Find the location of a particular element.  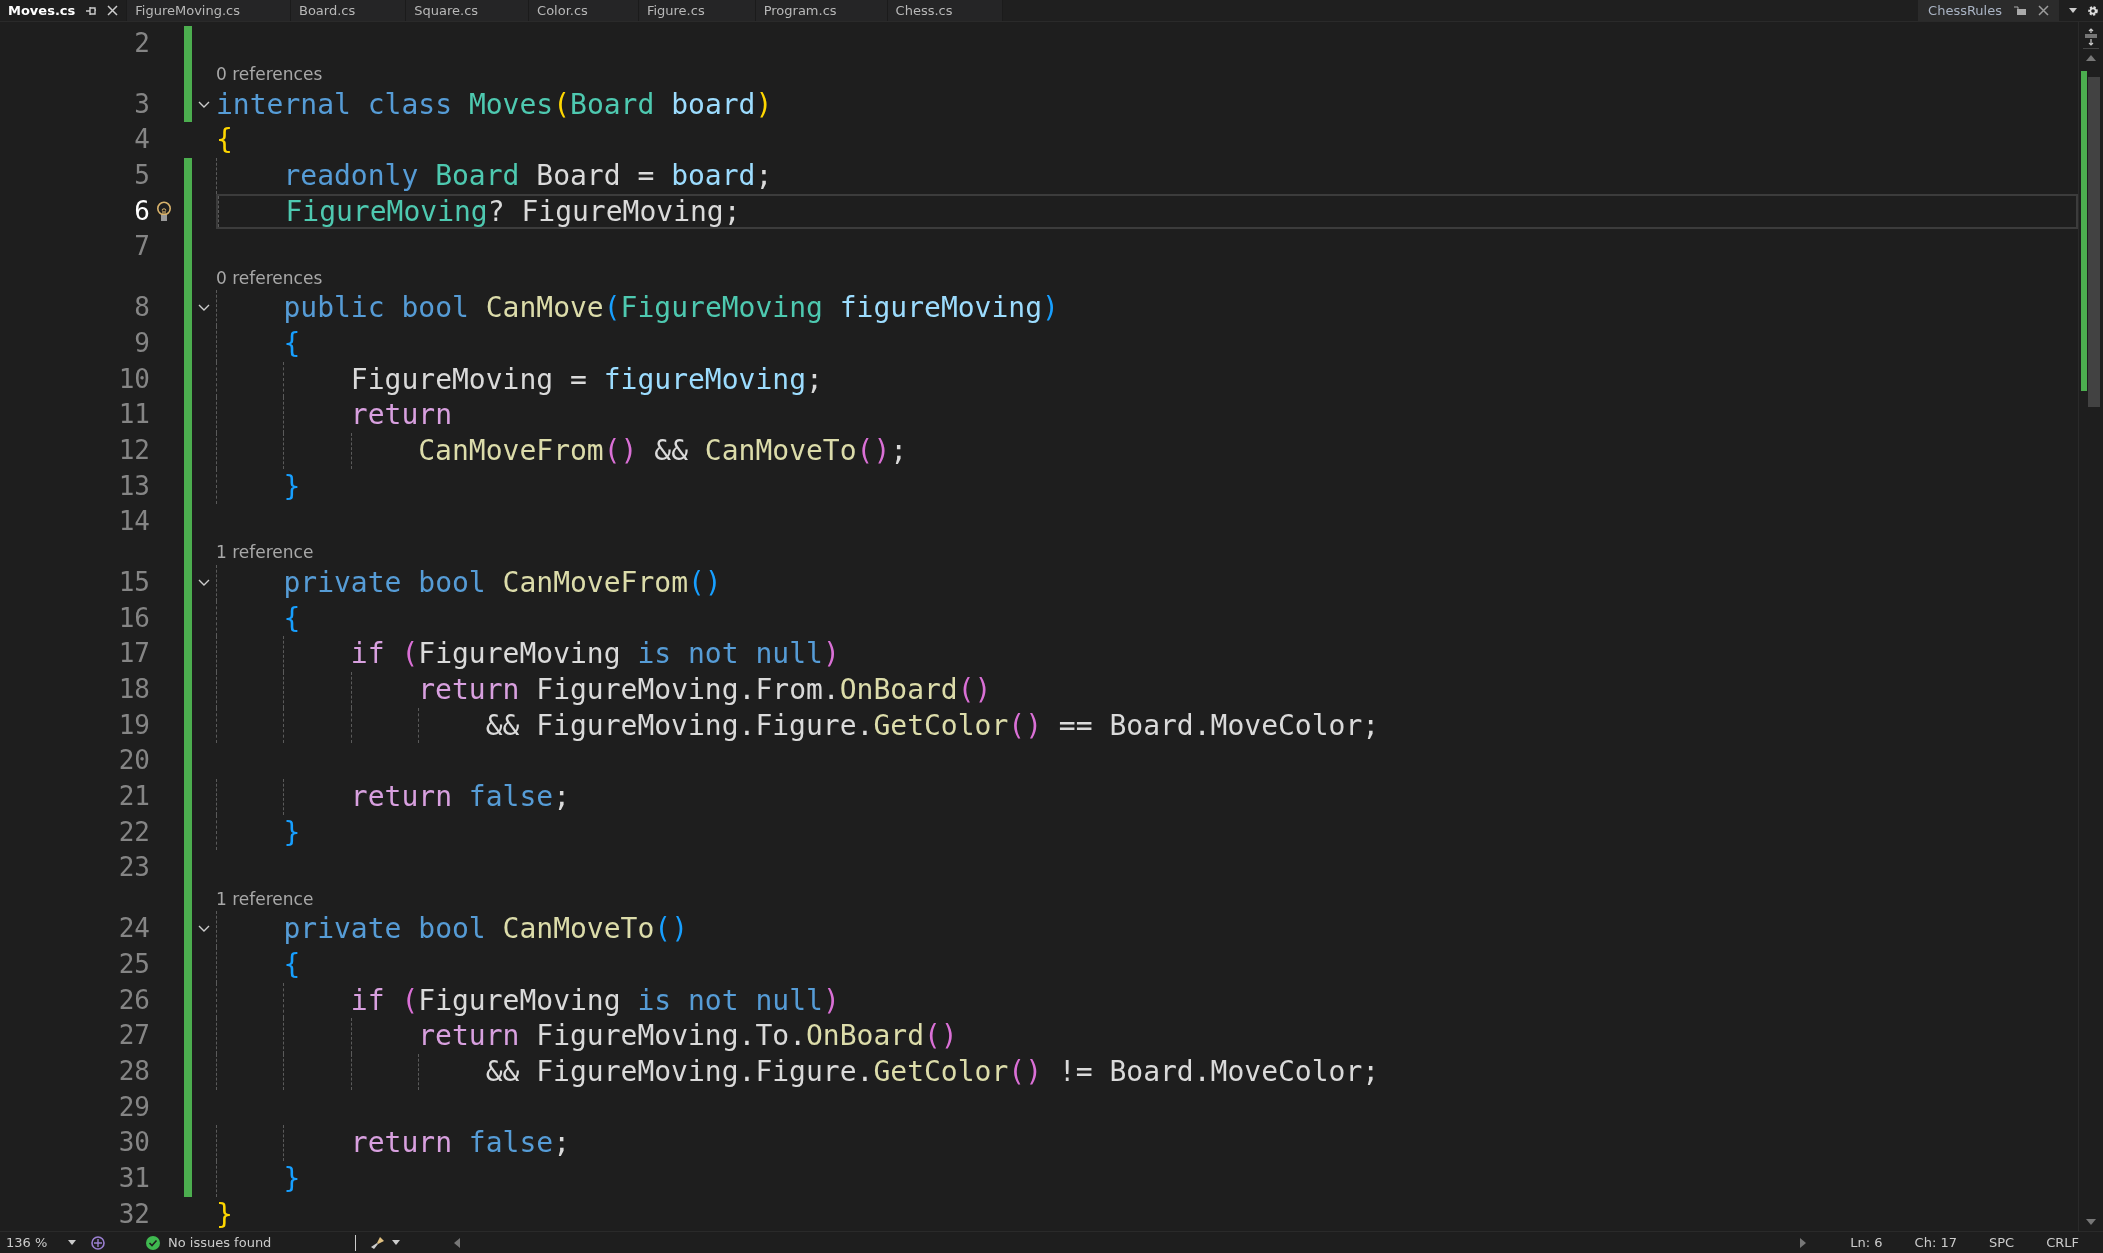

line-number: 28 is located at coordinates (134, 1071).